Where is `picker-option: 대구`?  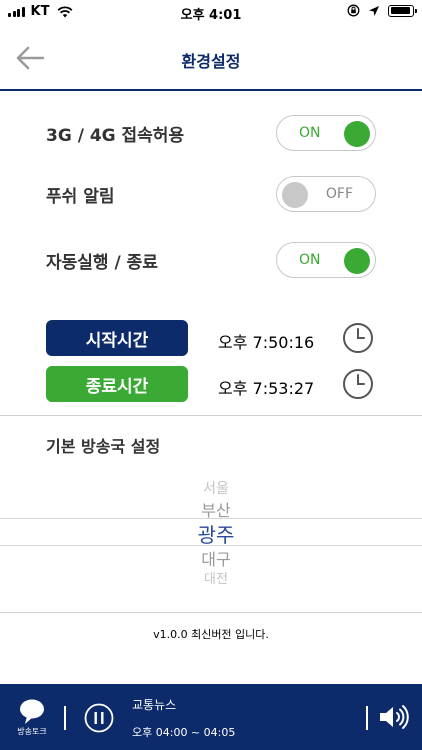
picker-option: 대구 is located at coordinates (211, 558).